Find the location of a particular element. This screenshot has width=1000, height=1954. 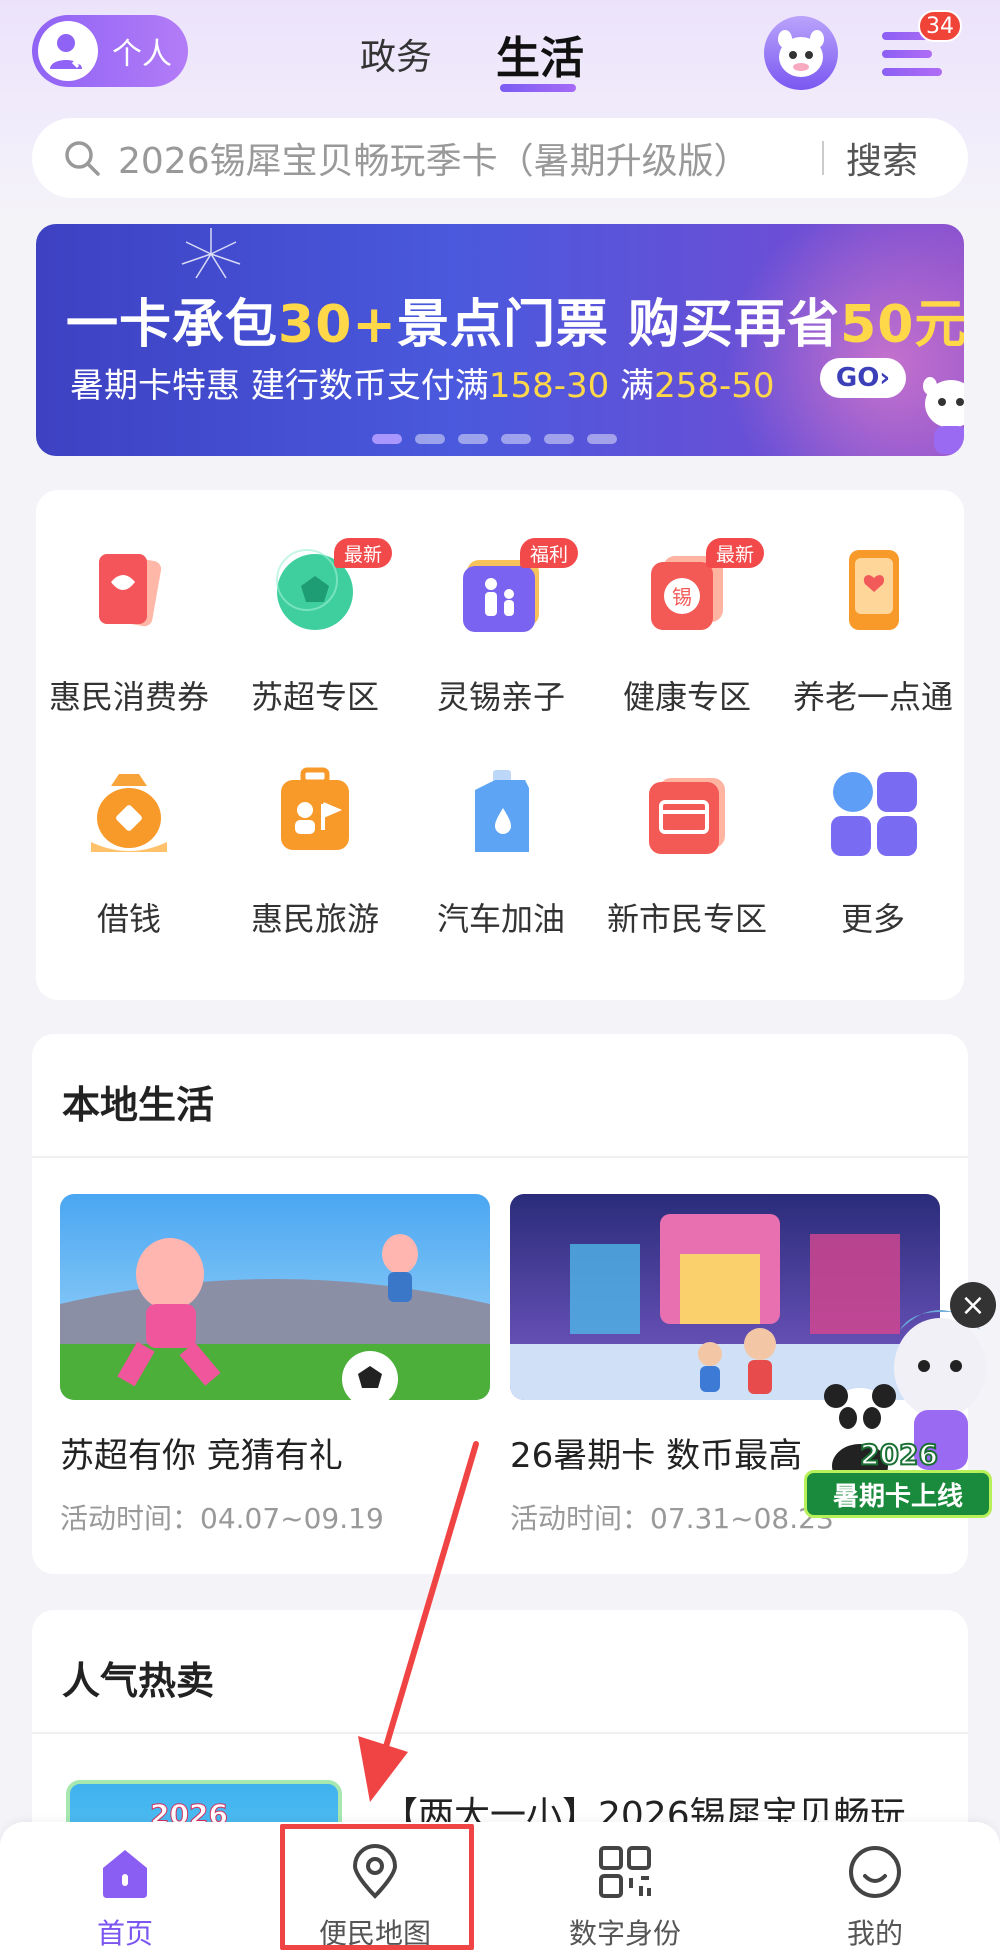

banner-go-button: GO› is located at coordinates (863, 378).